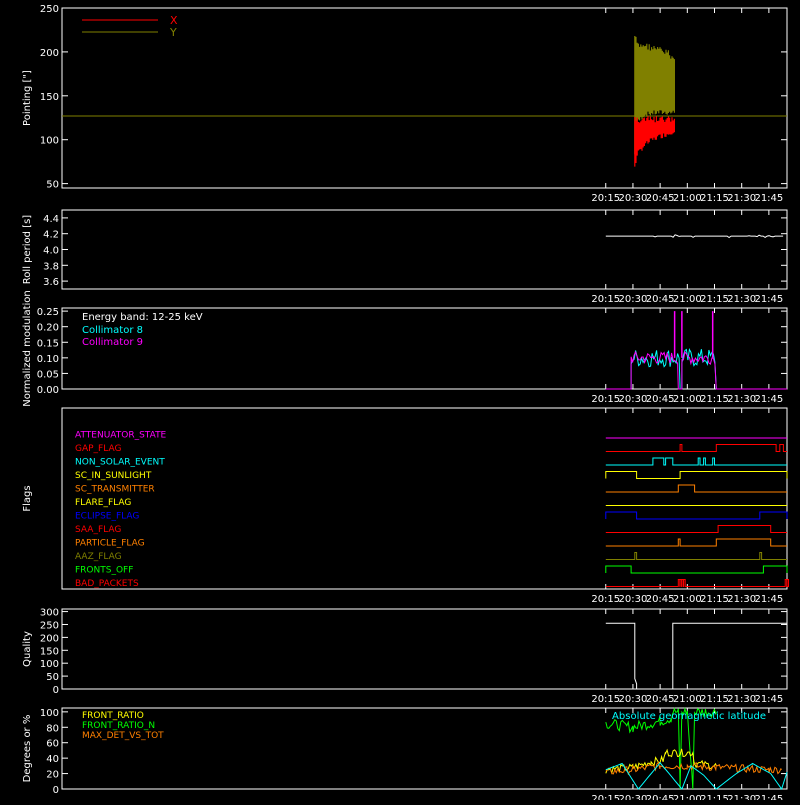 The width and height of the screenshot is (800, 805). Describe the element at coordinates (52, 677) in the screenshot. I see `y-tick-label-quality: 50` at that location.